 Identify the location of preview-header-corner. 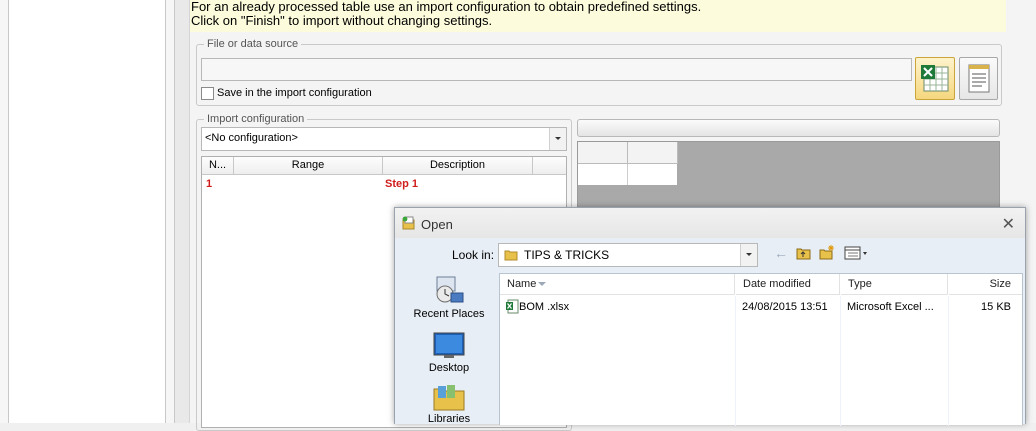
(603, 153).